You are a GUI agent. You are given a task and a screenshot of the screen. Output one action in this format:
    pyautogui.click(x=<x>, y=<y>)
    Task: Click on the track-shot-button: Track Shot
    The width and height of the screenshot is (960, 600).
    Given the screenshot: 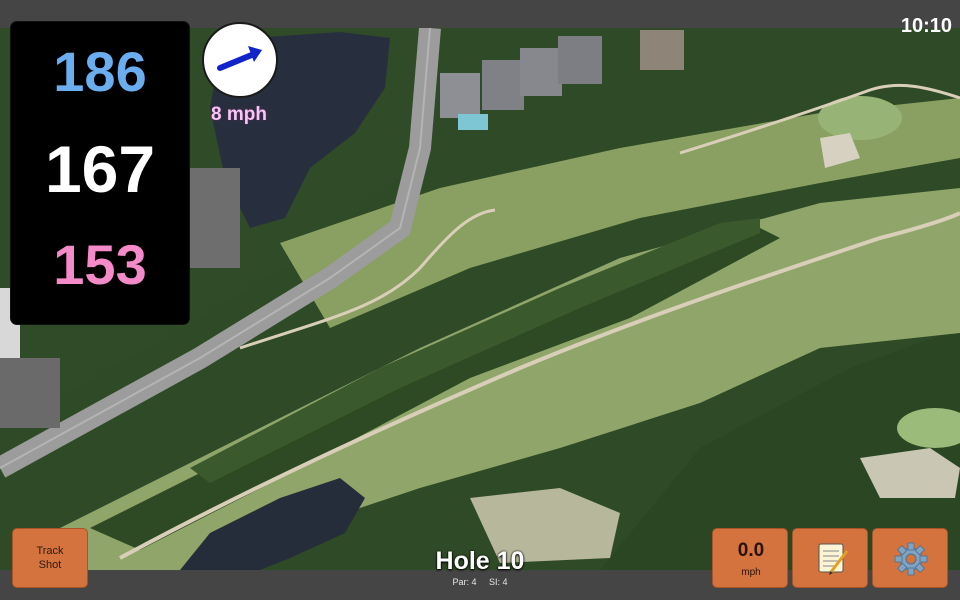 What is the action you would take?
    pyautogui.click(x=50, y=558)
    